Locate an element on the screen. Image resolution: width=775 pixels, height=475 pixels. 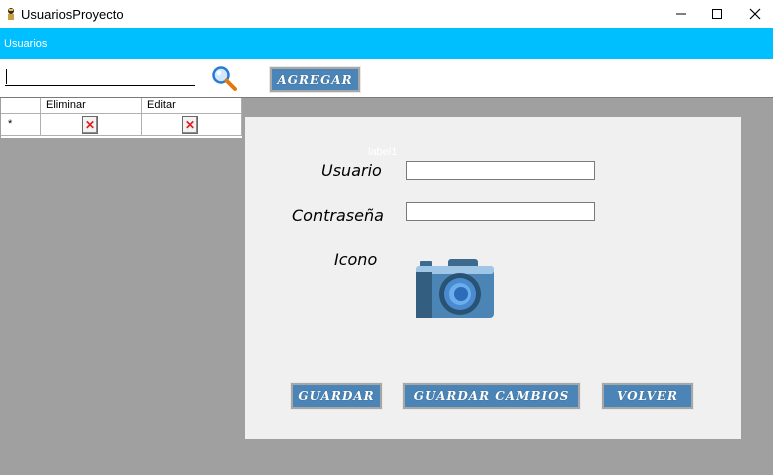
window-title: UsuariosProyecto is located at coordinates (72, 14).